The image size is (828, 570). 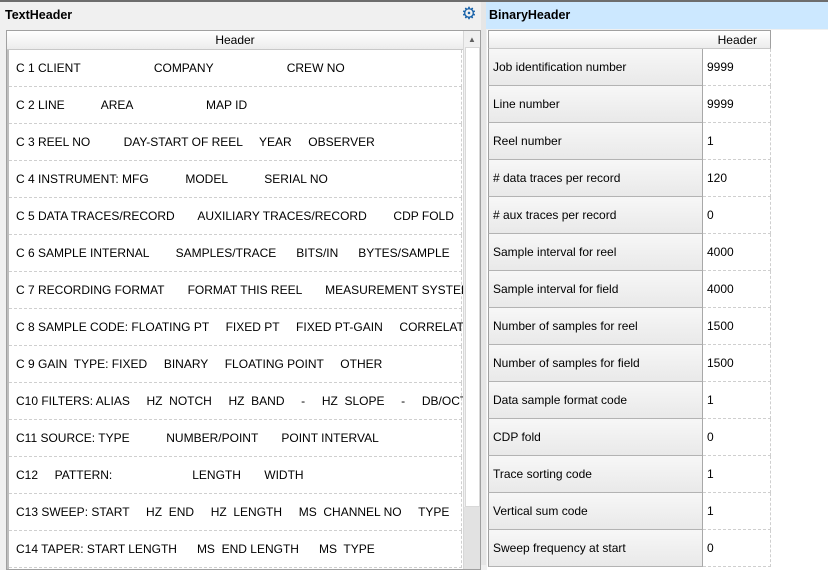 What do you see at coordinates (595, 289) in the screenshot?
I see `row-header-label: Sample interval for field` at bounding box center [595, 289].